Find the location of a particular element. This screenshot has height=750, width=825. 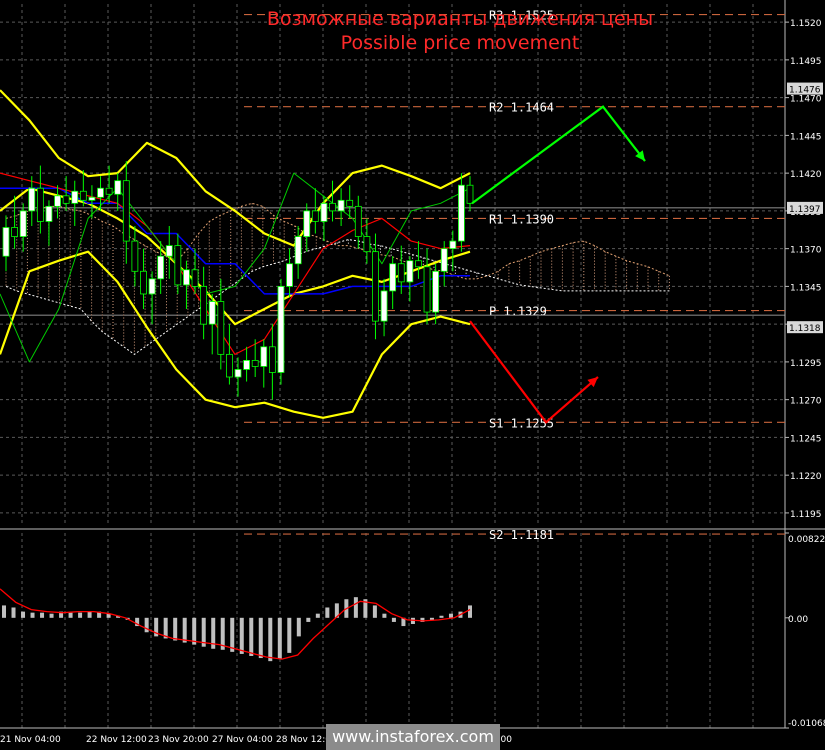

y-tick-label: 1.1220 is located at coordinates (806, 477).